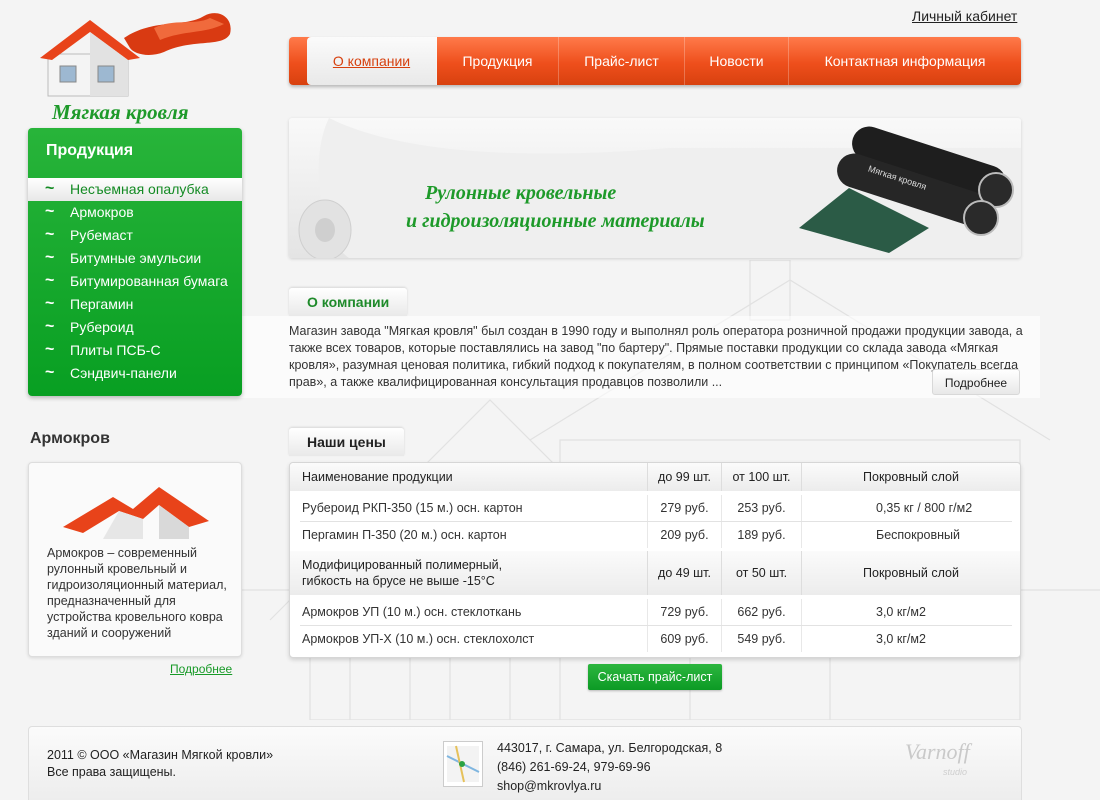 This screenshot has height=800, width=1100. What do you see at coordinates (402, 565) in the screenshot?
I see `header-group2-line1: Модифицированный полимерный,` at bounding box center [402, 565].